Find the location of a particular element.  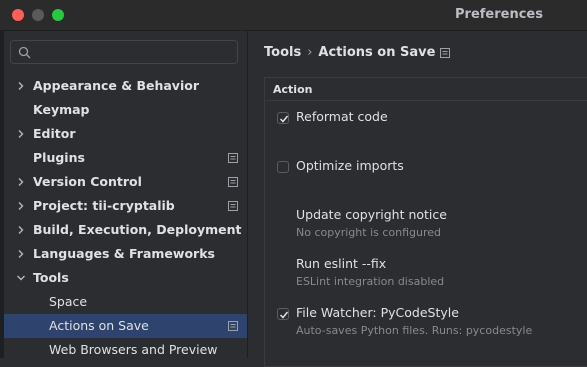

sidebar-item-keymap: Keymap is located at coordinates (125, 110).